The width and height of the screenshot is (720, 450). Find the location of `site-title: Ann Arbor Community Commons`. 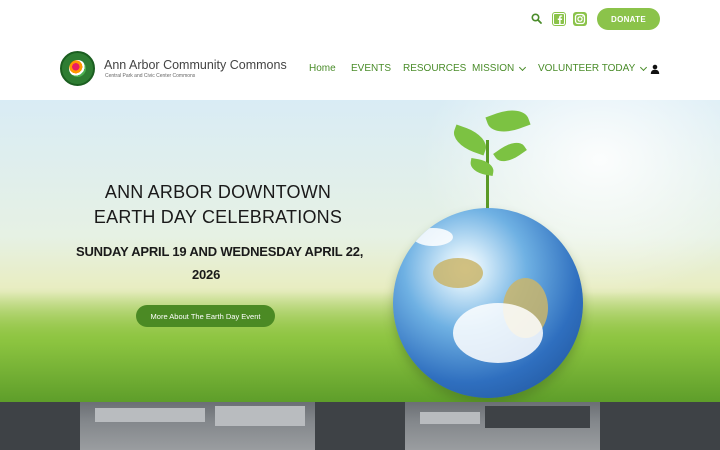

site-title: Ann Arbor Community Commons is located at coordinates (195, 65).